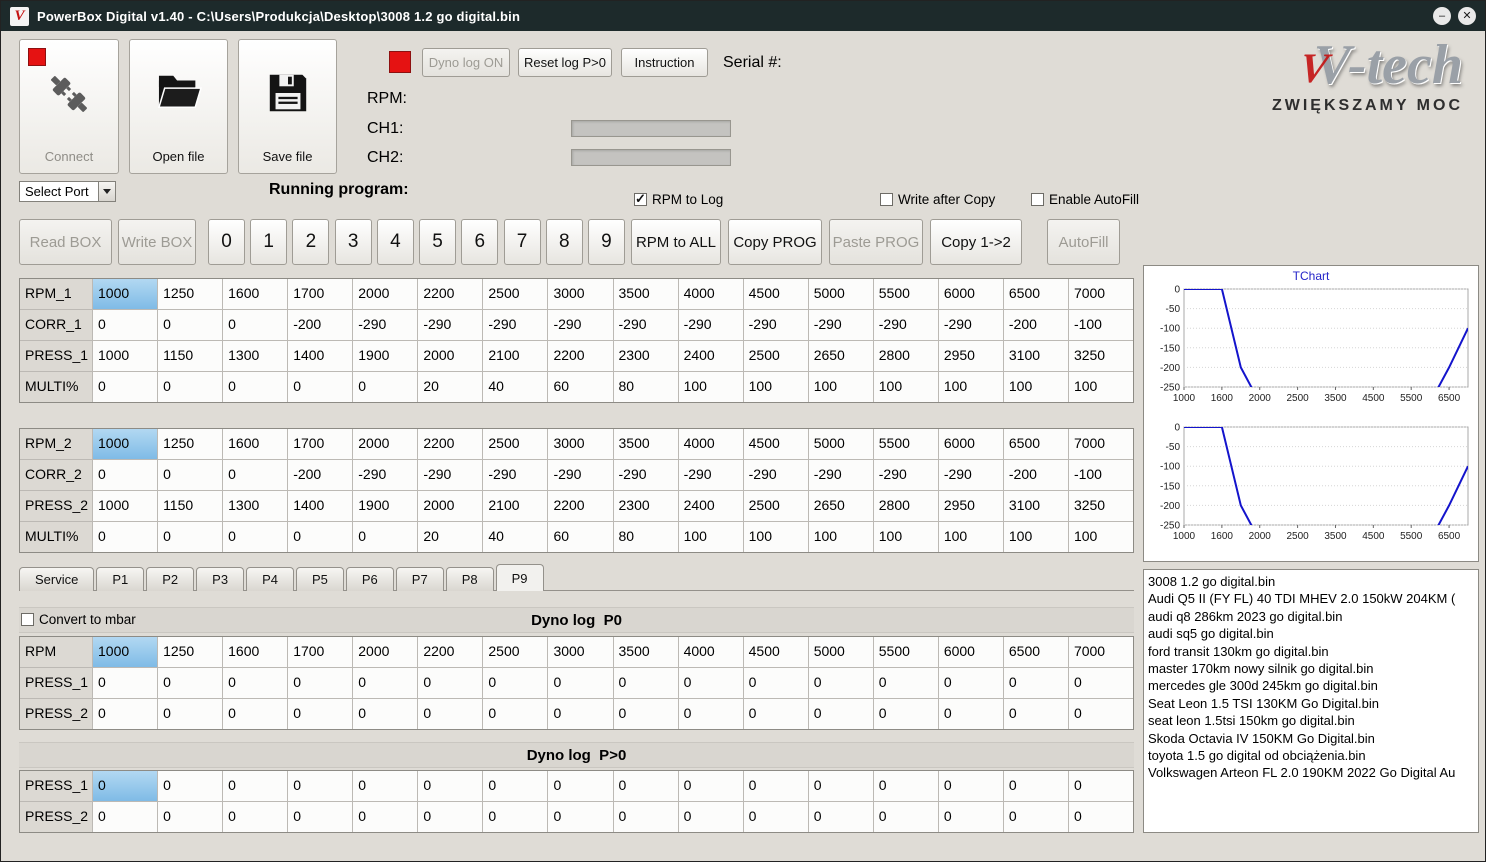  Describe the element at coordinates (27, 619) in the screenshot. I see `convert-to-mbar-checkbox-box` at that location.